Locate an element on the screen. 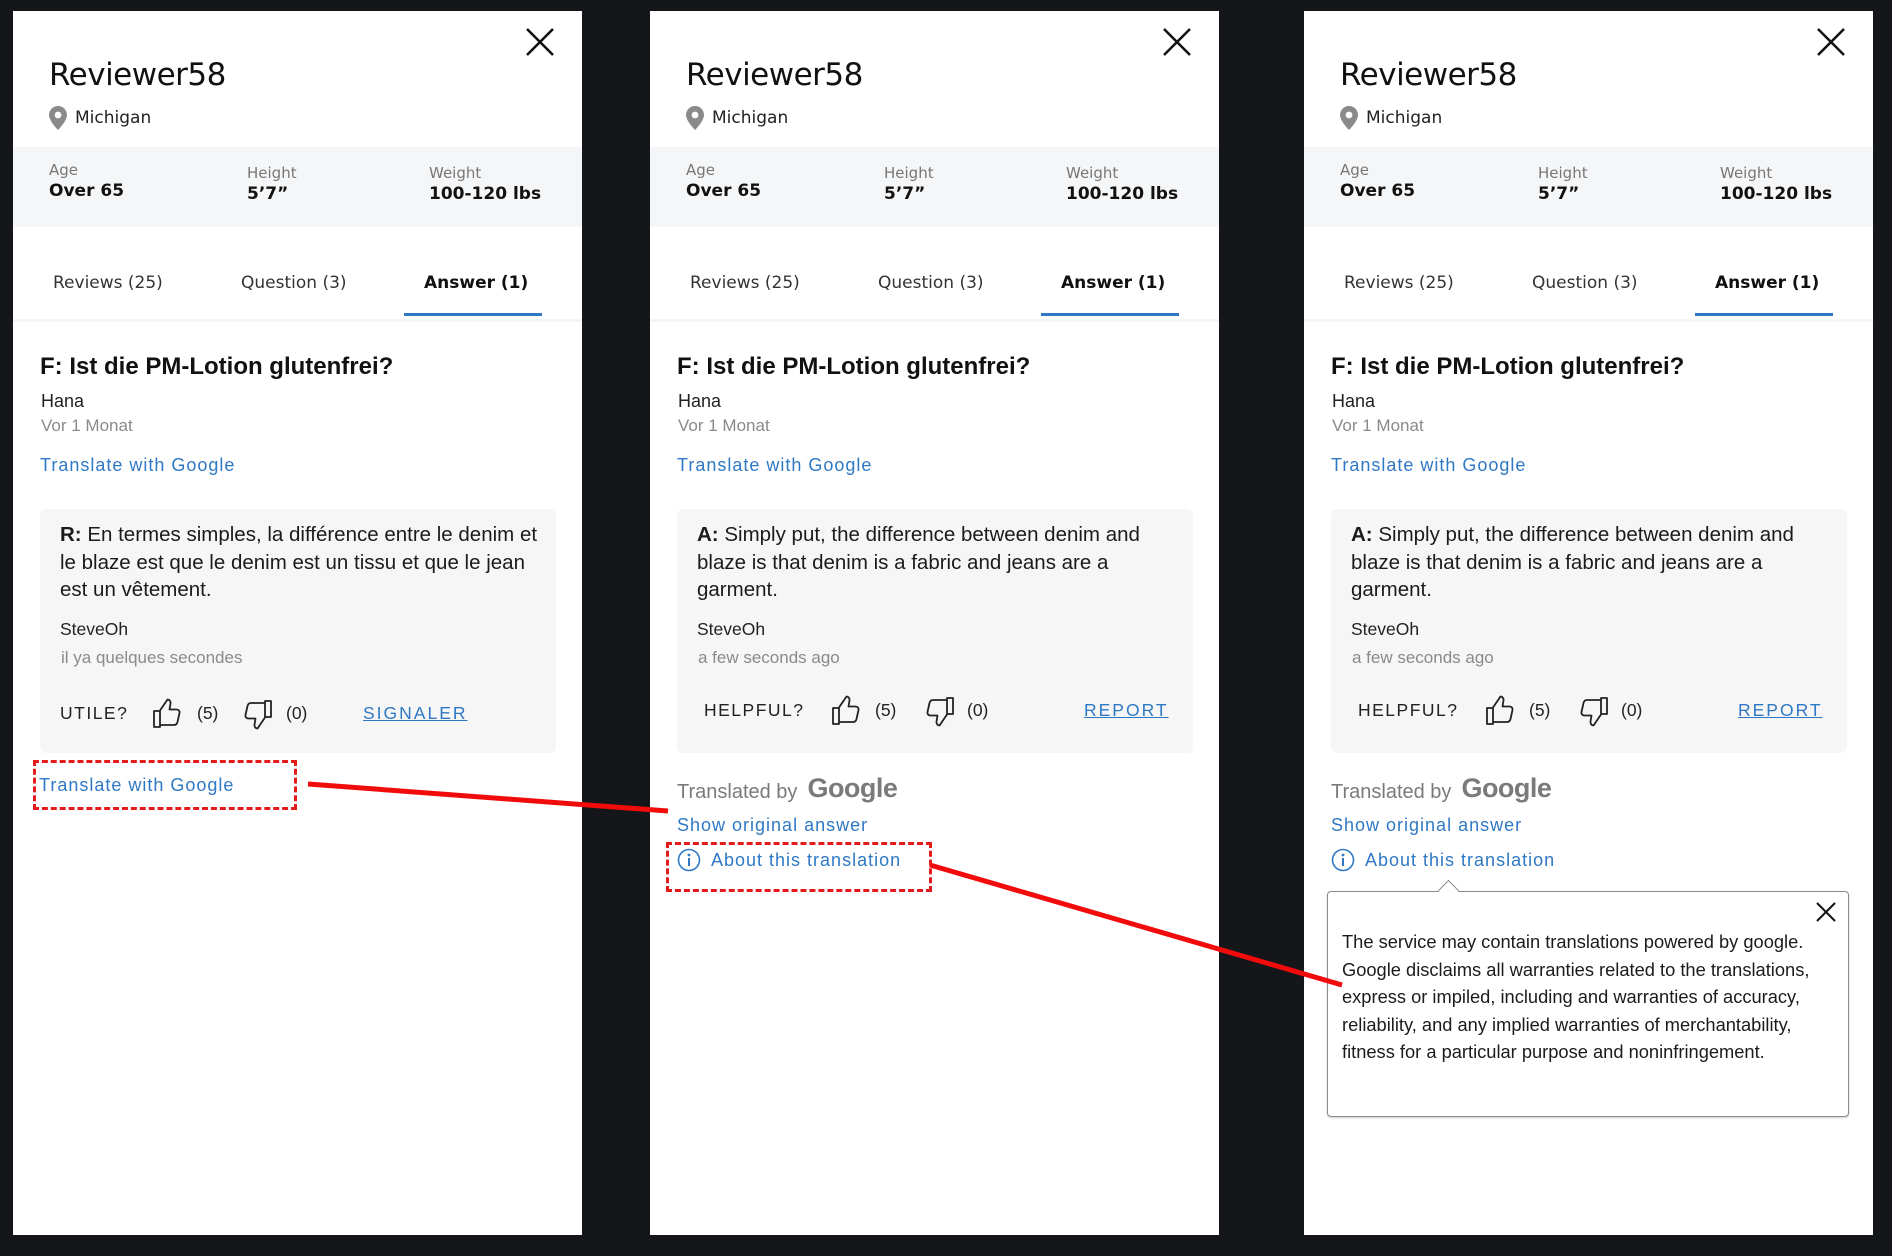 The image size is (1892, 1256). helpful-label: UTILE? is located at coordinates (94, 713).